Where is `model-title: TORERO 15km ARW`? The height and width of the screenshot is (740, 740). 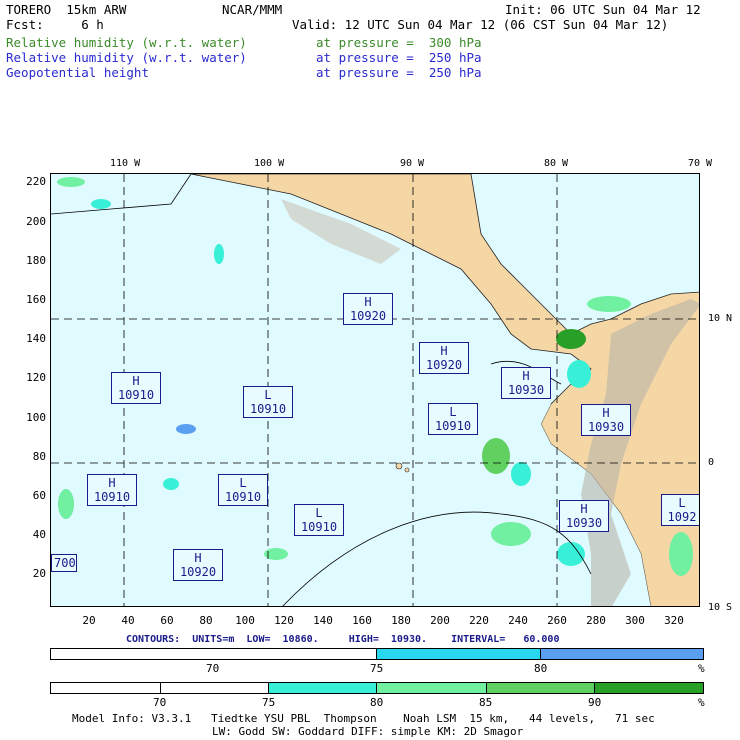 model-title: TORERO 15km ARW is located at coordinates (66, 9).